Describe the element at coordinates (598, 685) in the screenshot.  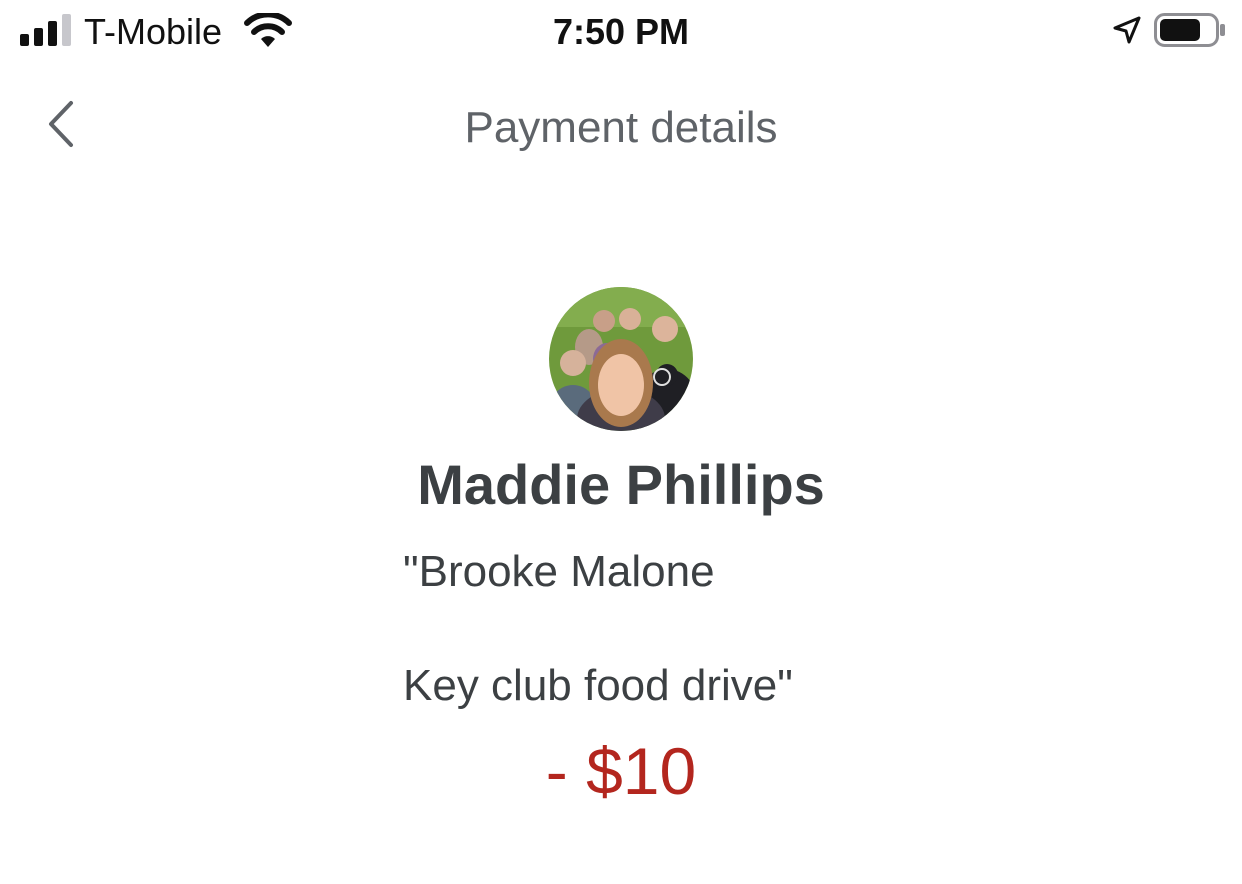
I see `payment-note-line-2: Key club food drive"` at that location.